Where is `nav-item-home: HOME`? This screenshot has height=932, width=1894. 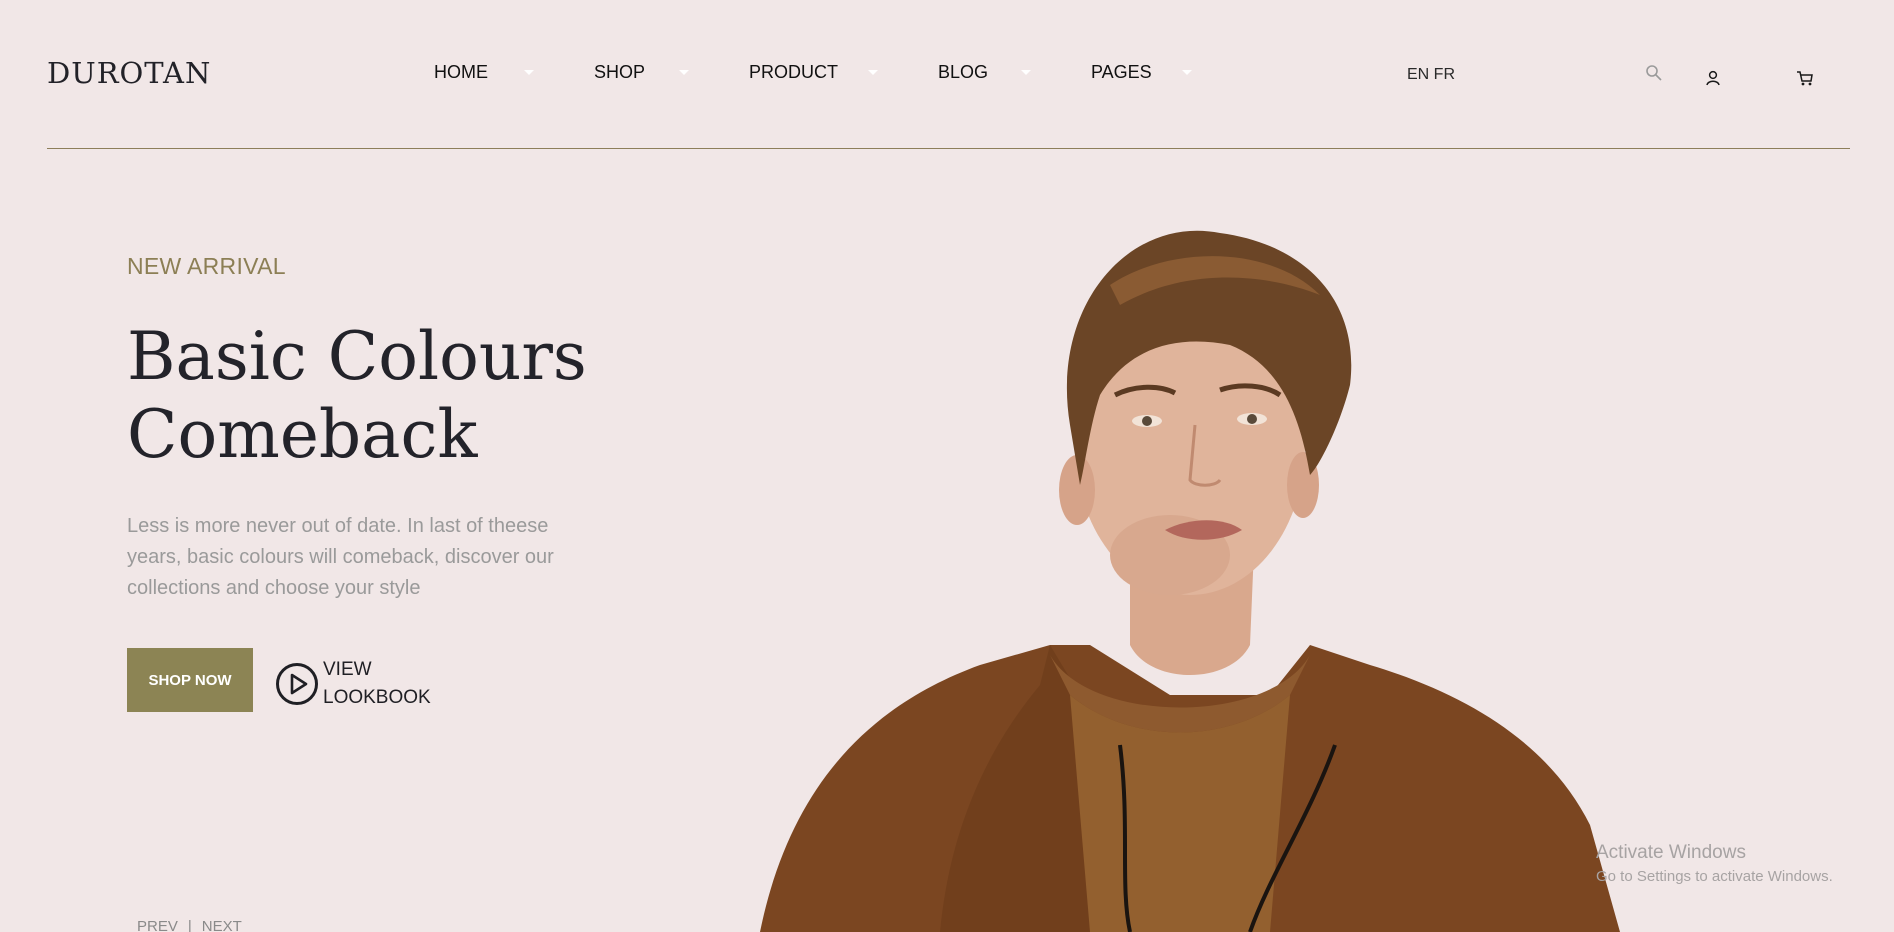
nav-item-home: HOME is located at coordinates (461, 72).